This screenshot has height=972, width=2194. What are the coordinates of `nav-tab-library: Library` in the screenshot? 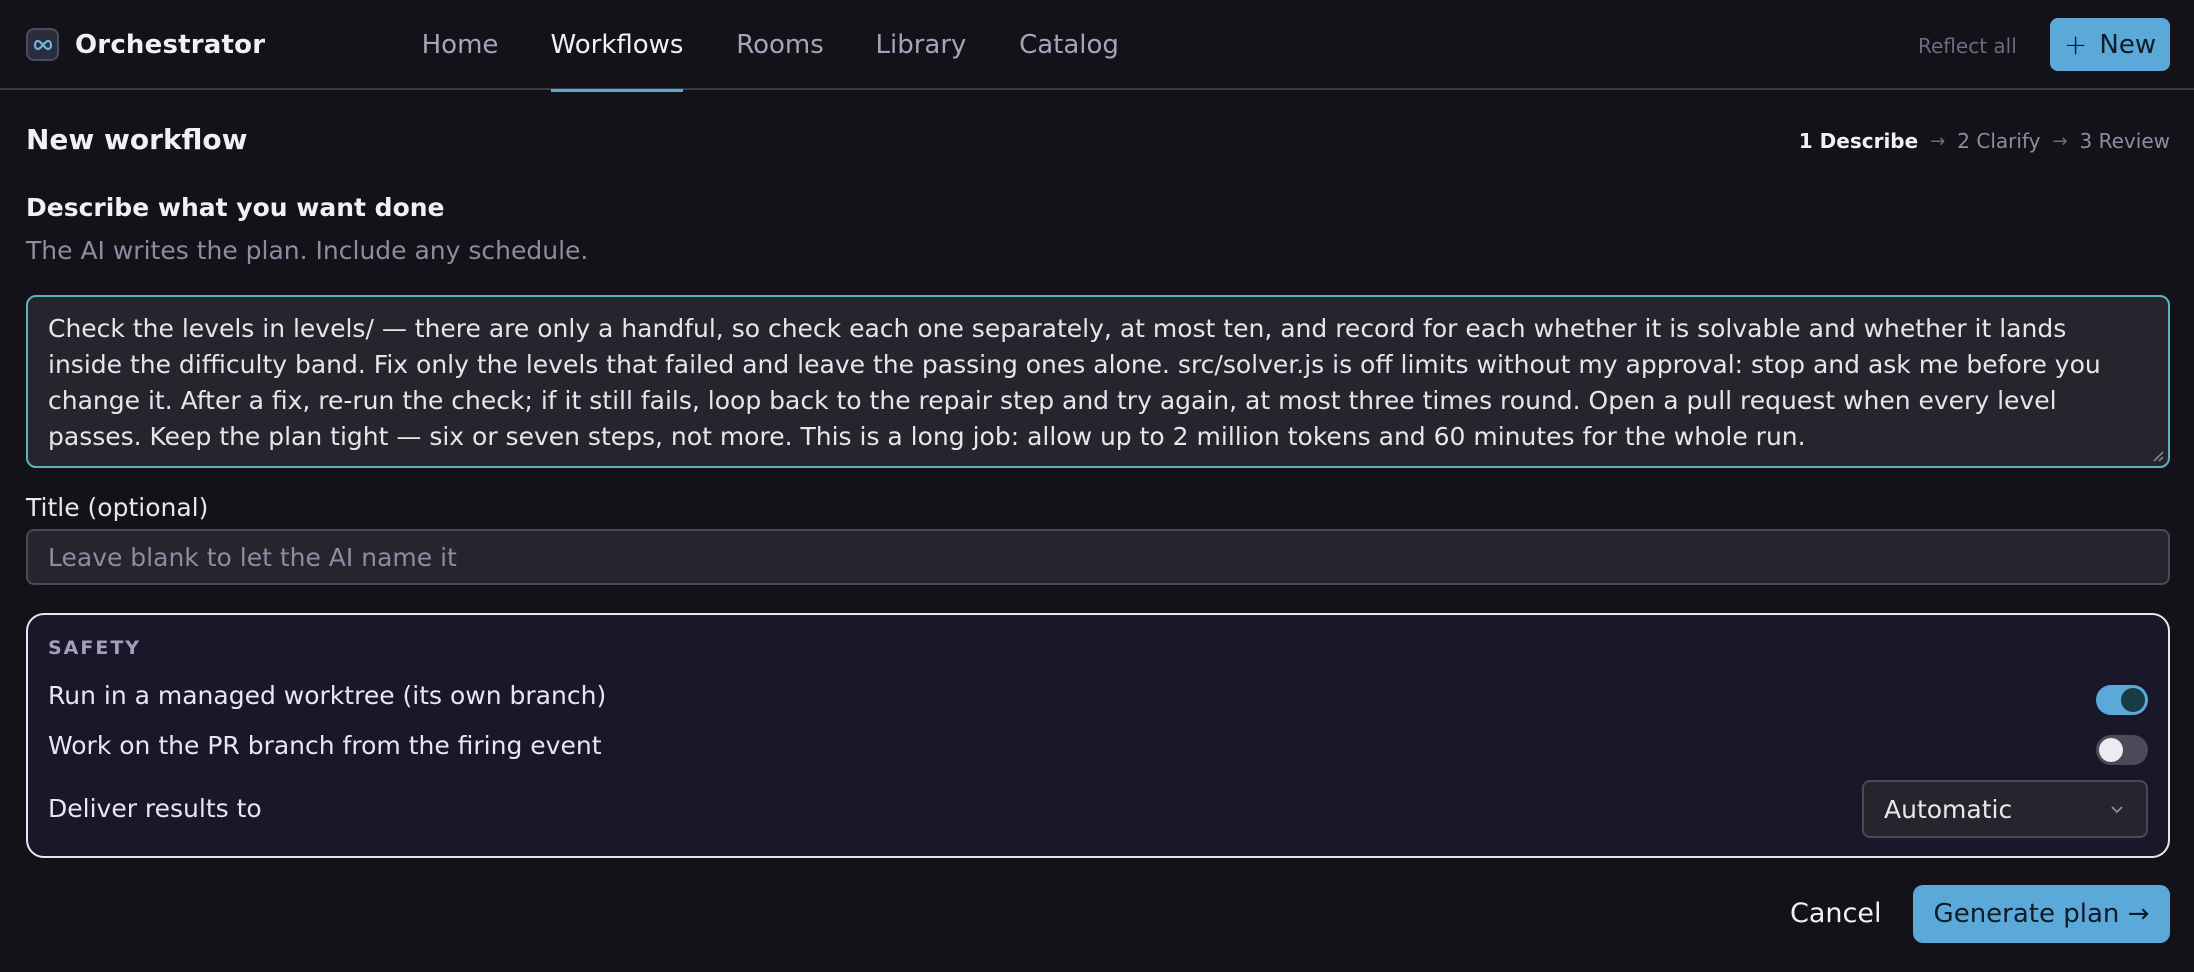 It's located at (921, 45).